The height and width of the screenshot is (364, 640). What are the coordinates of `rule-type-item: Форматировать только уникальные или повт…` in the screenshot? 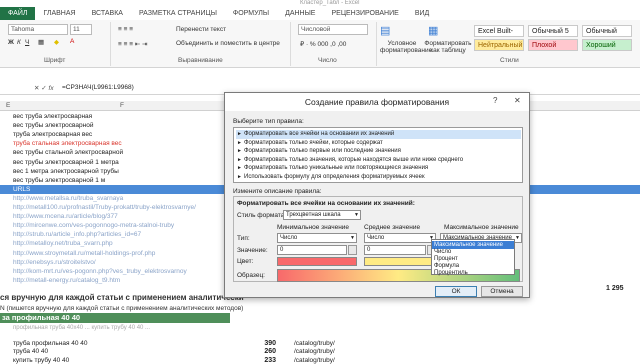 It's located at (378, 168).